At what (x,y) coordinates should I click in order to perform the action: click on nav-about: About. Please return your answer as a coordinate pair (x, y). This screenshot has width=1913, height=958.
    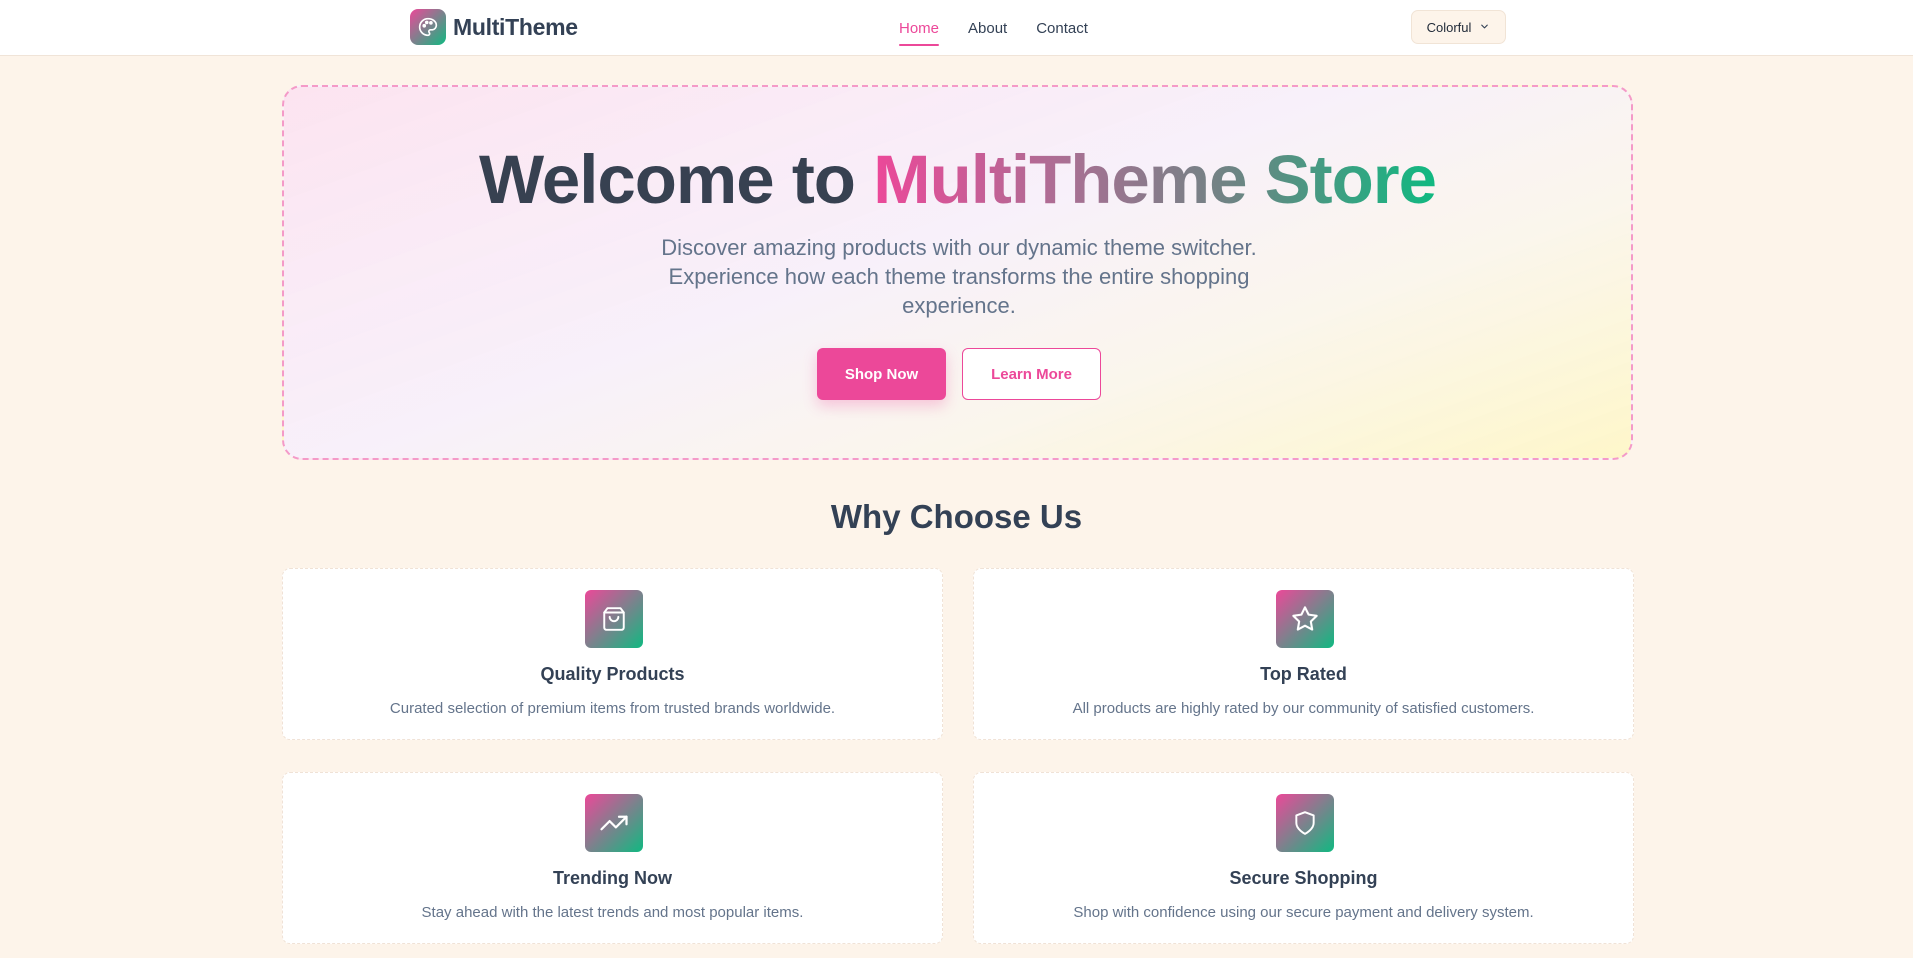
    Looking at the image, I should click on (987, 28).